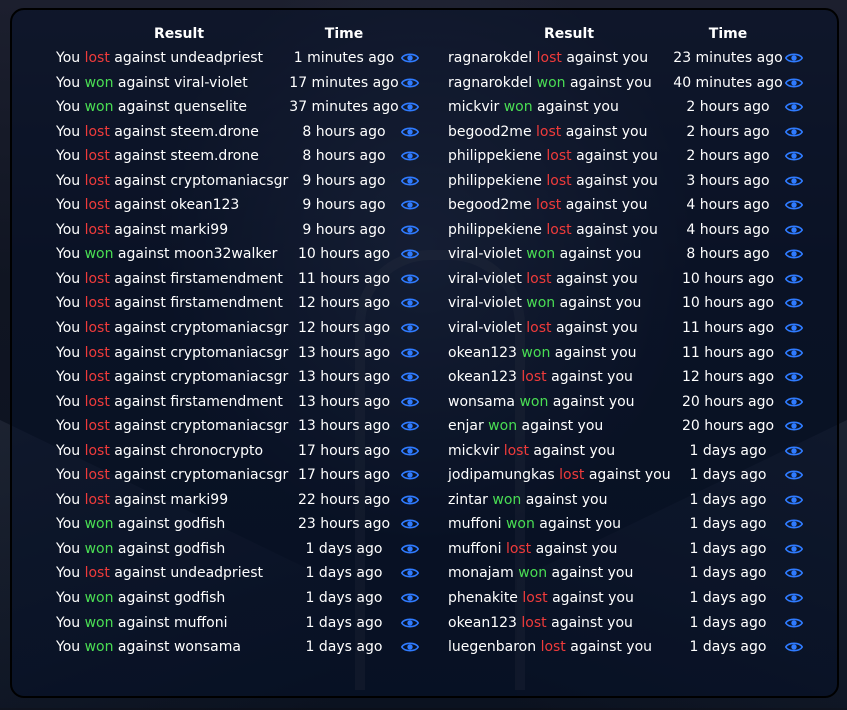  I want to click on player-name: viral-violet, so click(487, 254).